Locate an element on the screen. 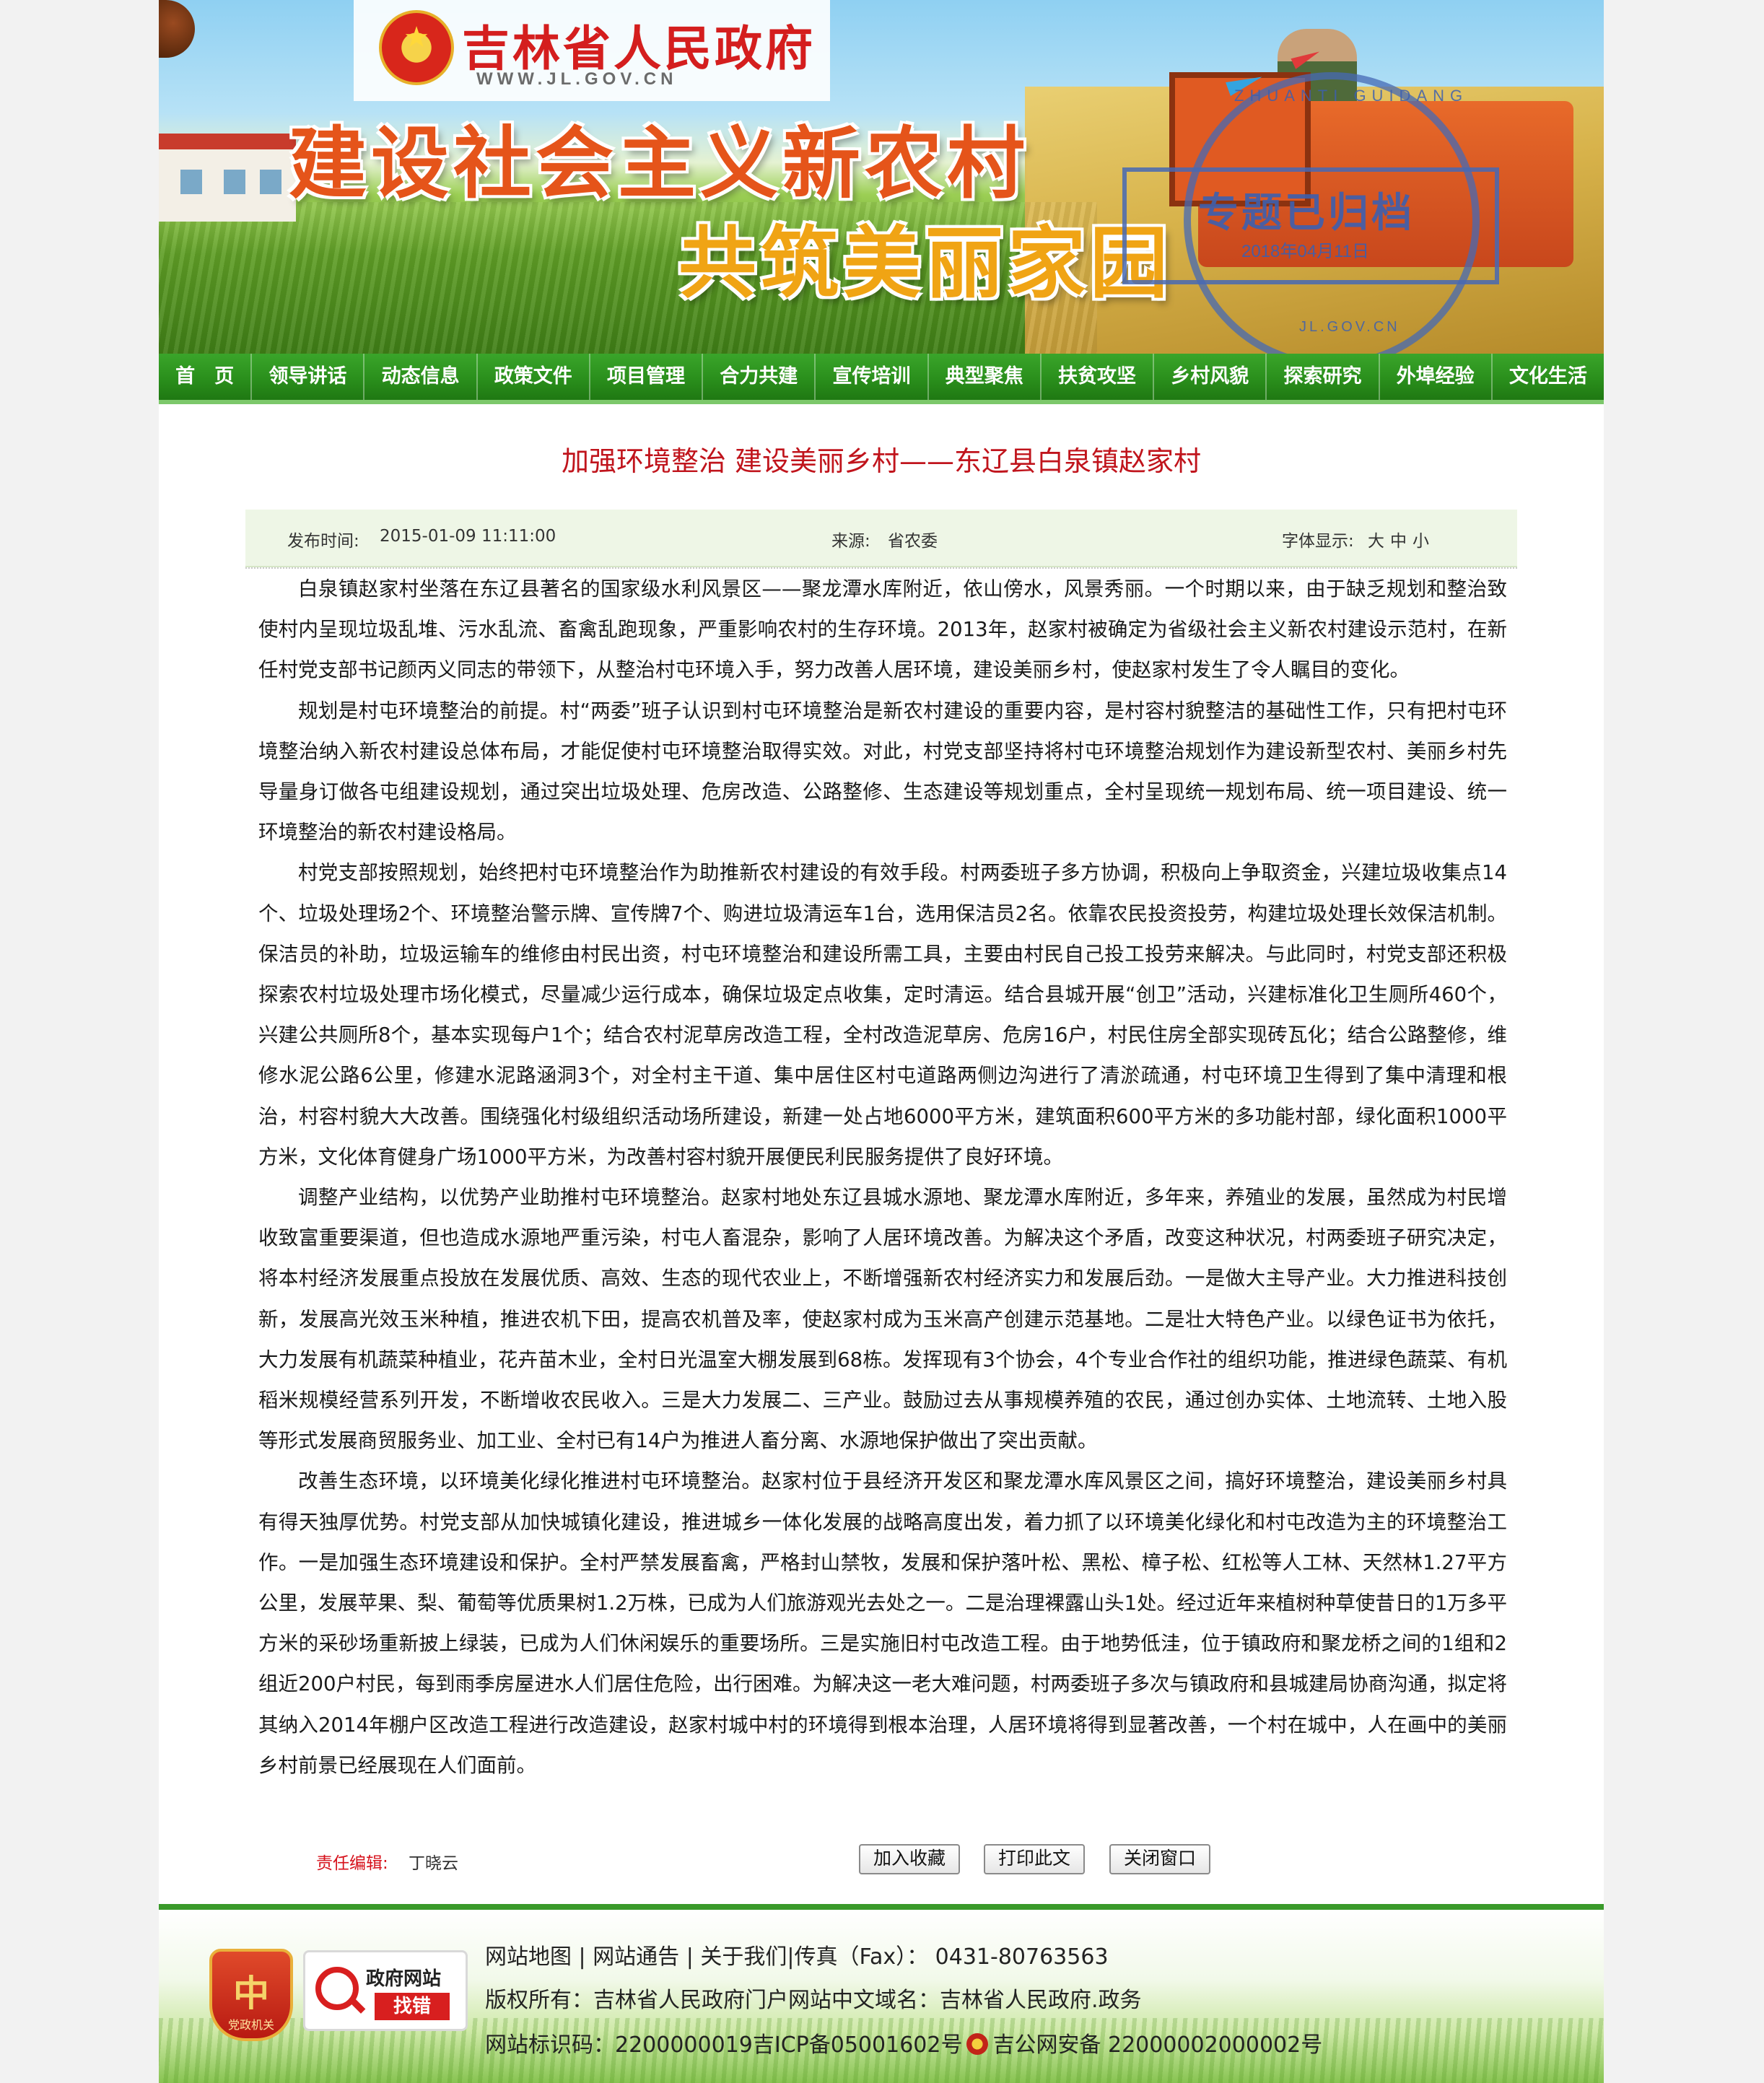 The height and width of the screenshot is (2083, 1764). nav-item-news: 动态信息 is located at coordinates (421, 377).